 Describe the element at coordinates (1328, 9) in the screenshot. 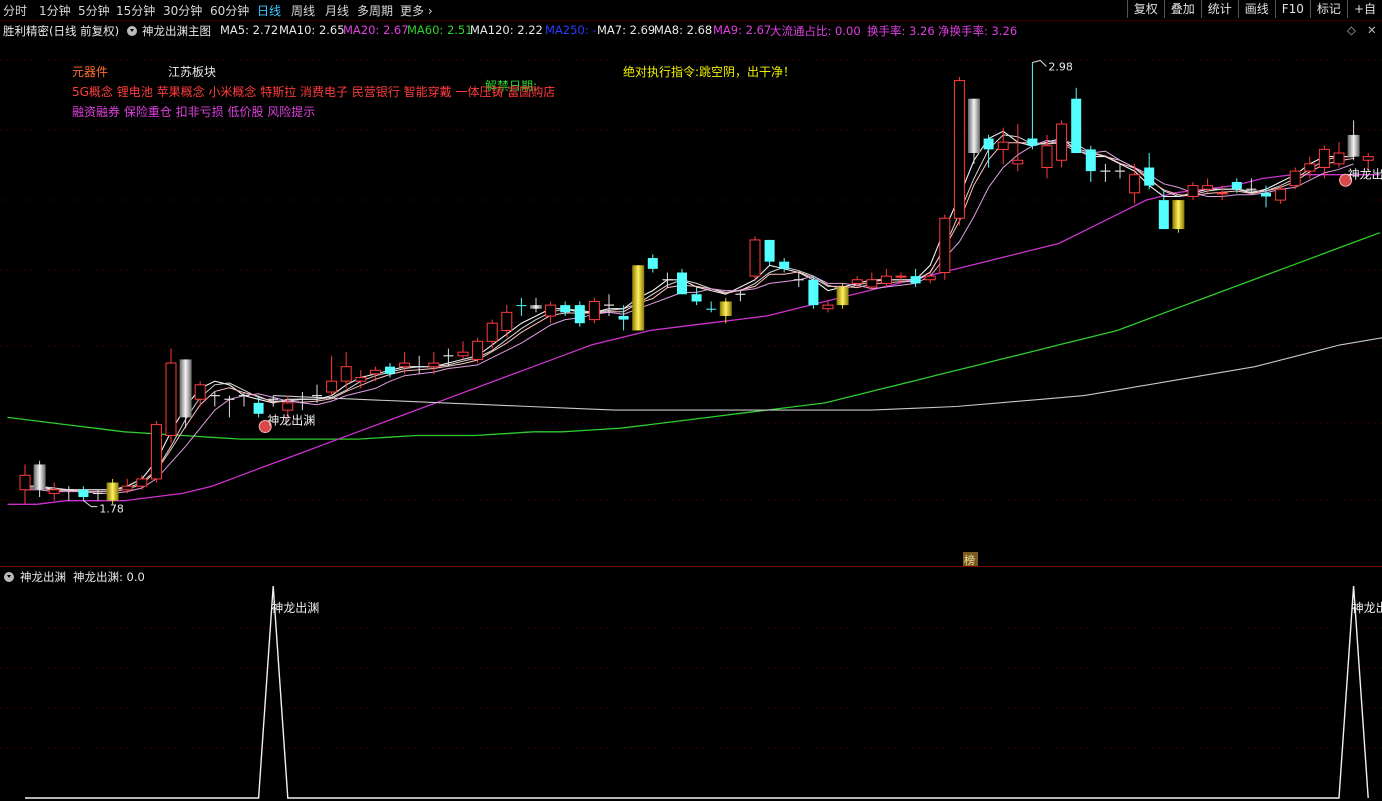

I see `biaoji-button: 标记` at that location.